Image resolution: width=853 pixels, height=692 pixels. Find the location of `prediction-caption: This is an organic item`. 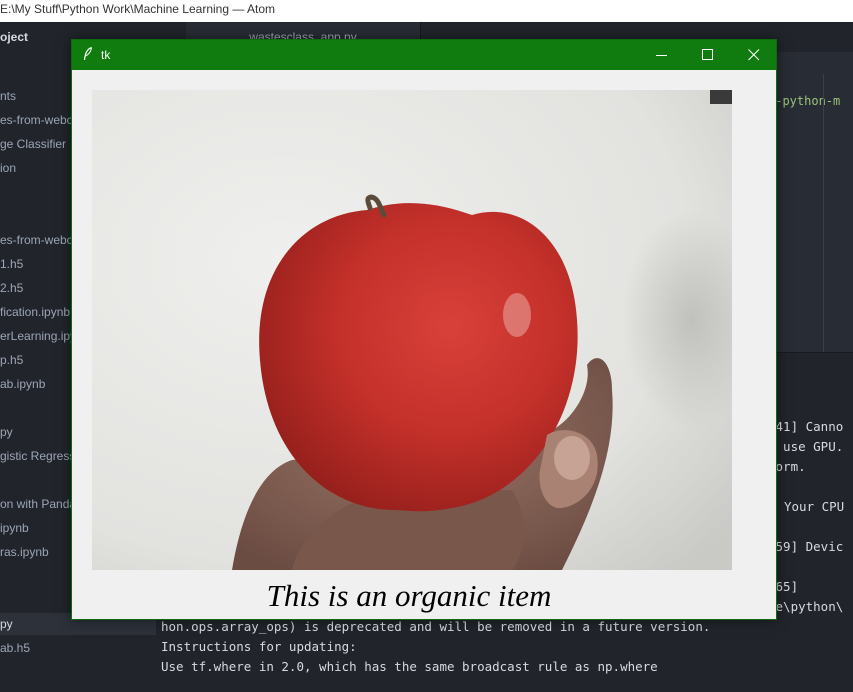

prediction-caption: This is an organic item is located at coordinates (409, 595).